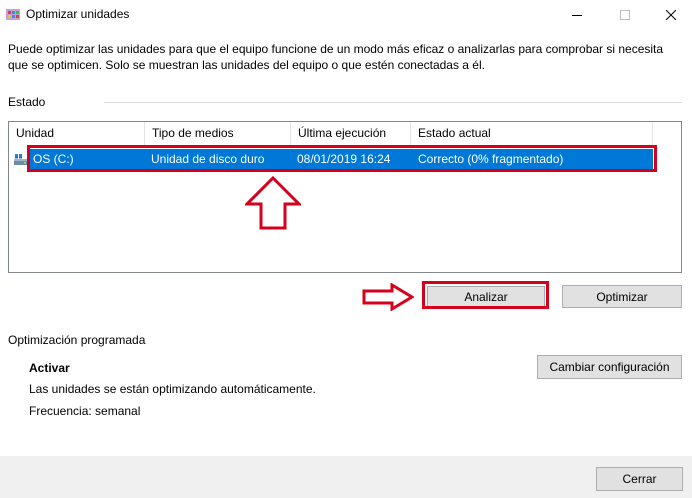 This screenshot has width=692, height=498. I want to click on optimize-button: Optimizar, so click(622, 296).